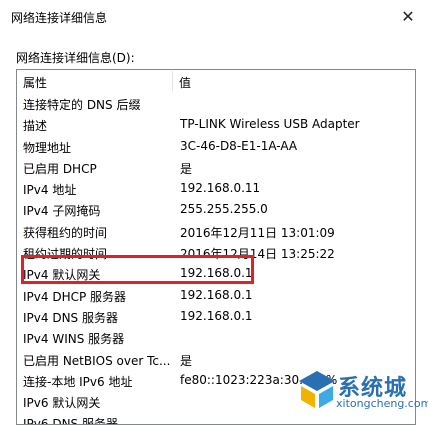  What do you see at coordinates (47, 147) in the screenshot?
I see `row-property: 物理地址` at bounding box center [47, 147].